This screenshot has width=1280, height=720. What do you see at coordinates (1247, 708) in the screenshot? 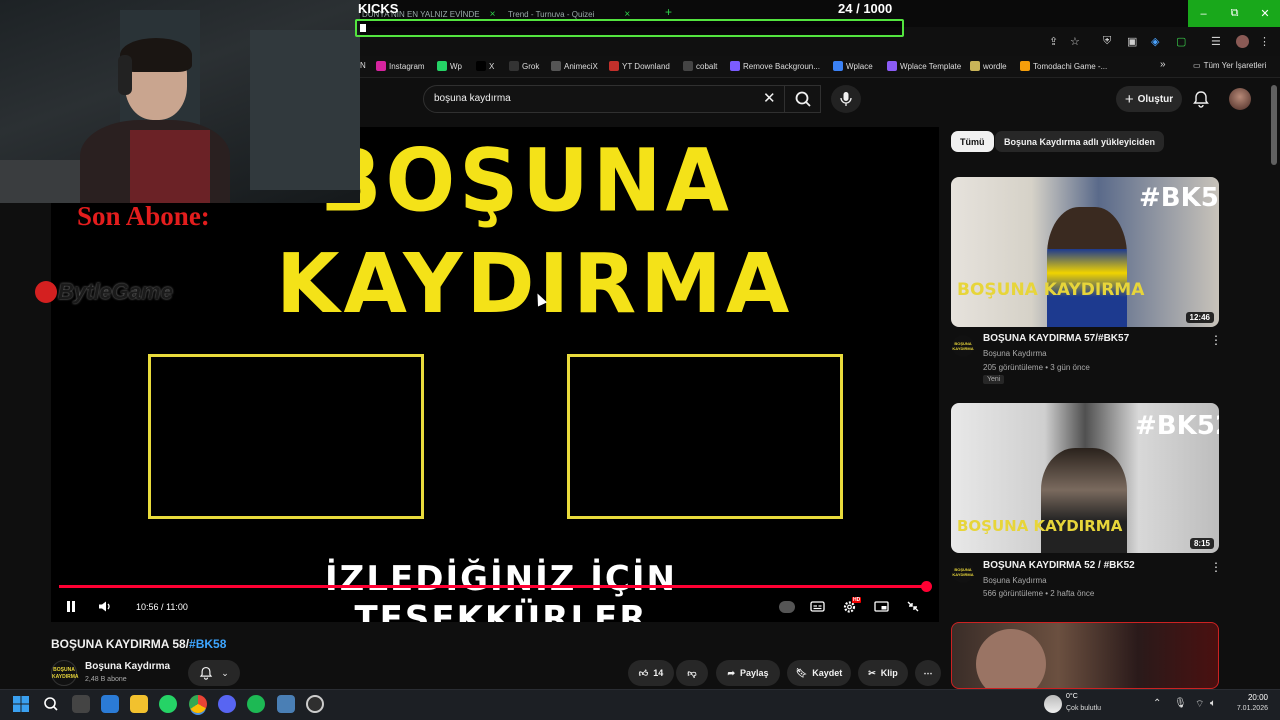
I see `clock-date: 7.01.2026` at bounding box center [1247, 708].